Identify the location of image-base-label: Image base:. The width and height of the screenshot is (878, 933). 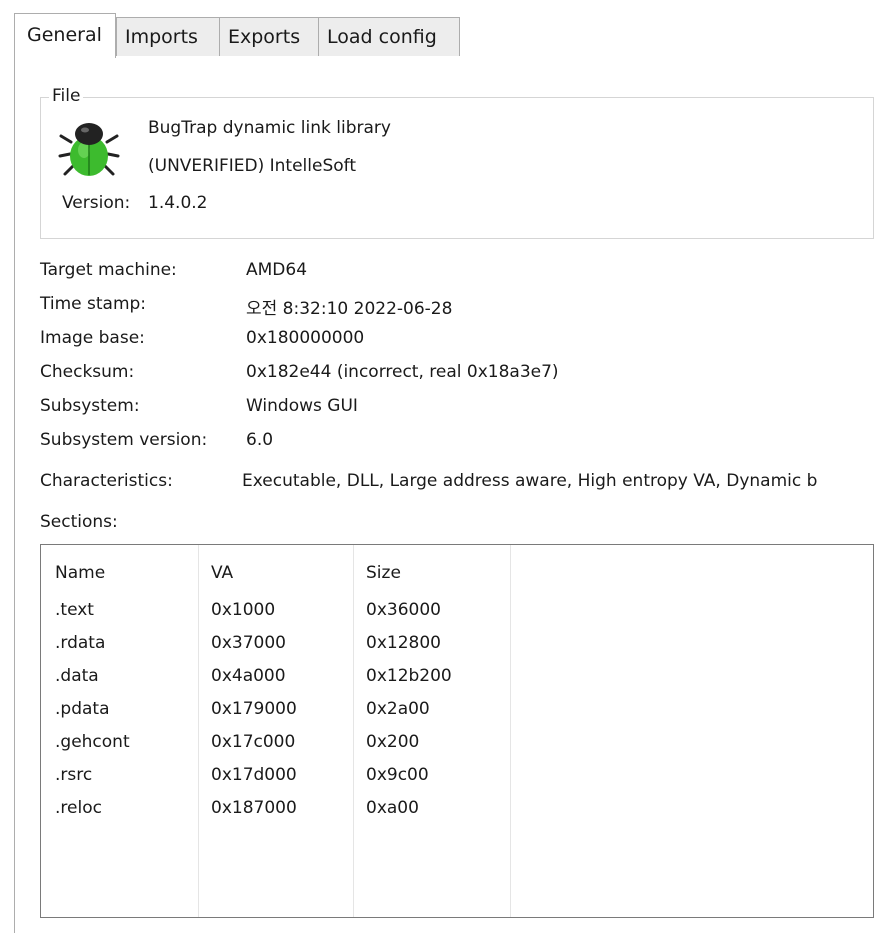
(92, 338).